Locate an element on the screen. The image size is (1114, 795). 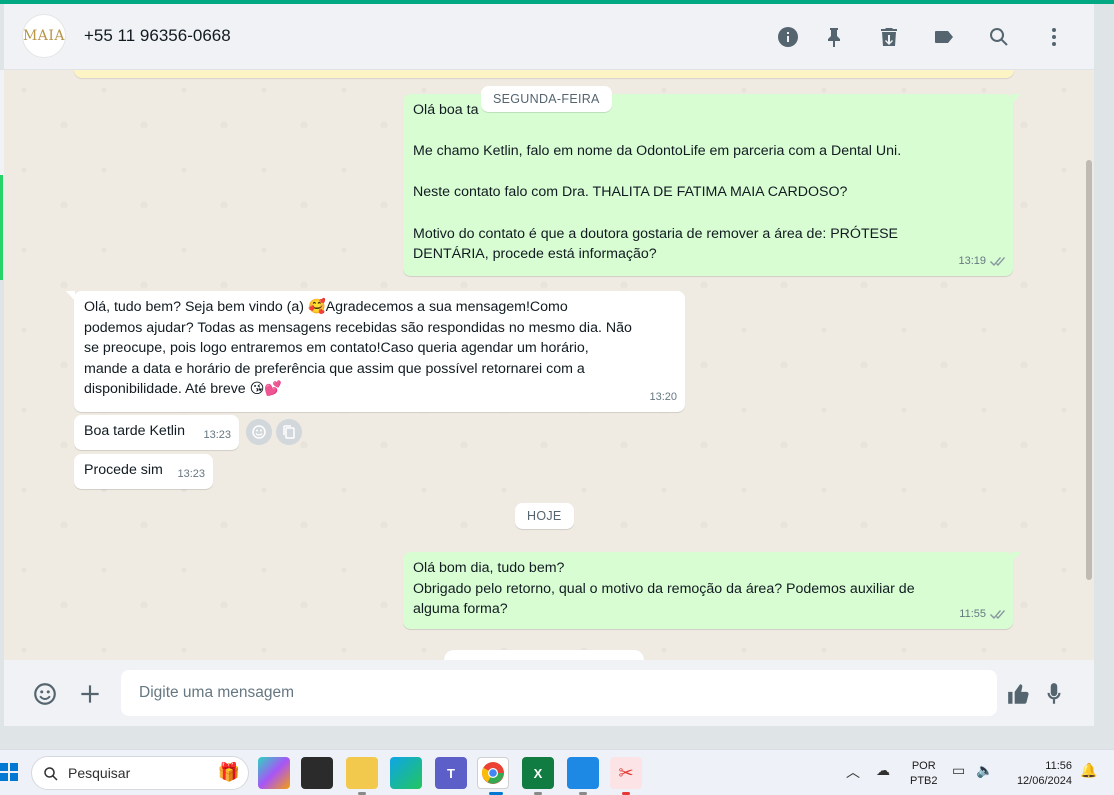
microphone-icon is located at coordinates (1054, 694).